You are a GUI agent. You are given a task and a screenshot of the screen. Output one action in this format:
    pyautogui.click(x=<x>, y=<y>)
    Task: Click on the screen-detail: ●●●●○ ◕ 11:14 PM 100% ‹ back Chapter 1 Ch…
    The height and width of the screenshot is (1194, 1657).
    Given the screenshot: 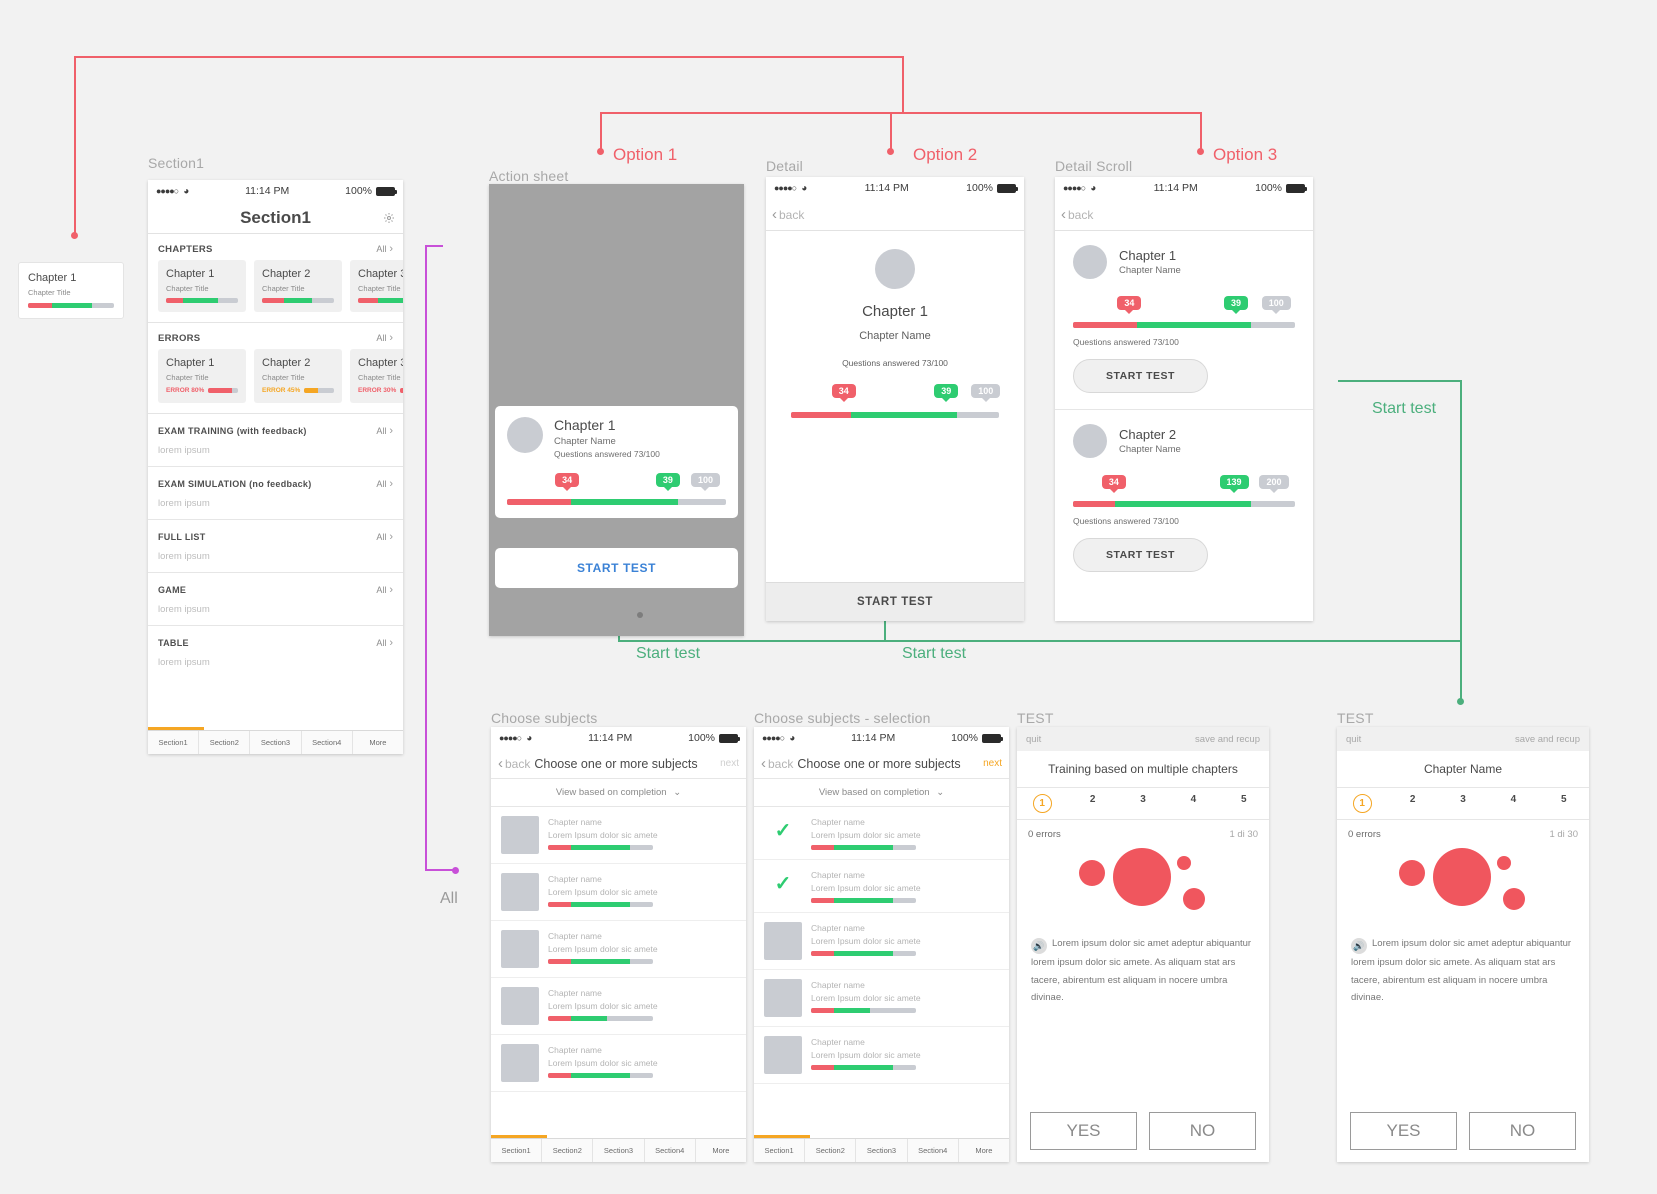 What is the action you would take?
    pyautogui.click(x=895, y=399)
    